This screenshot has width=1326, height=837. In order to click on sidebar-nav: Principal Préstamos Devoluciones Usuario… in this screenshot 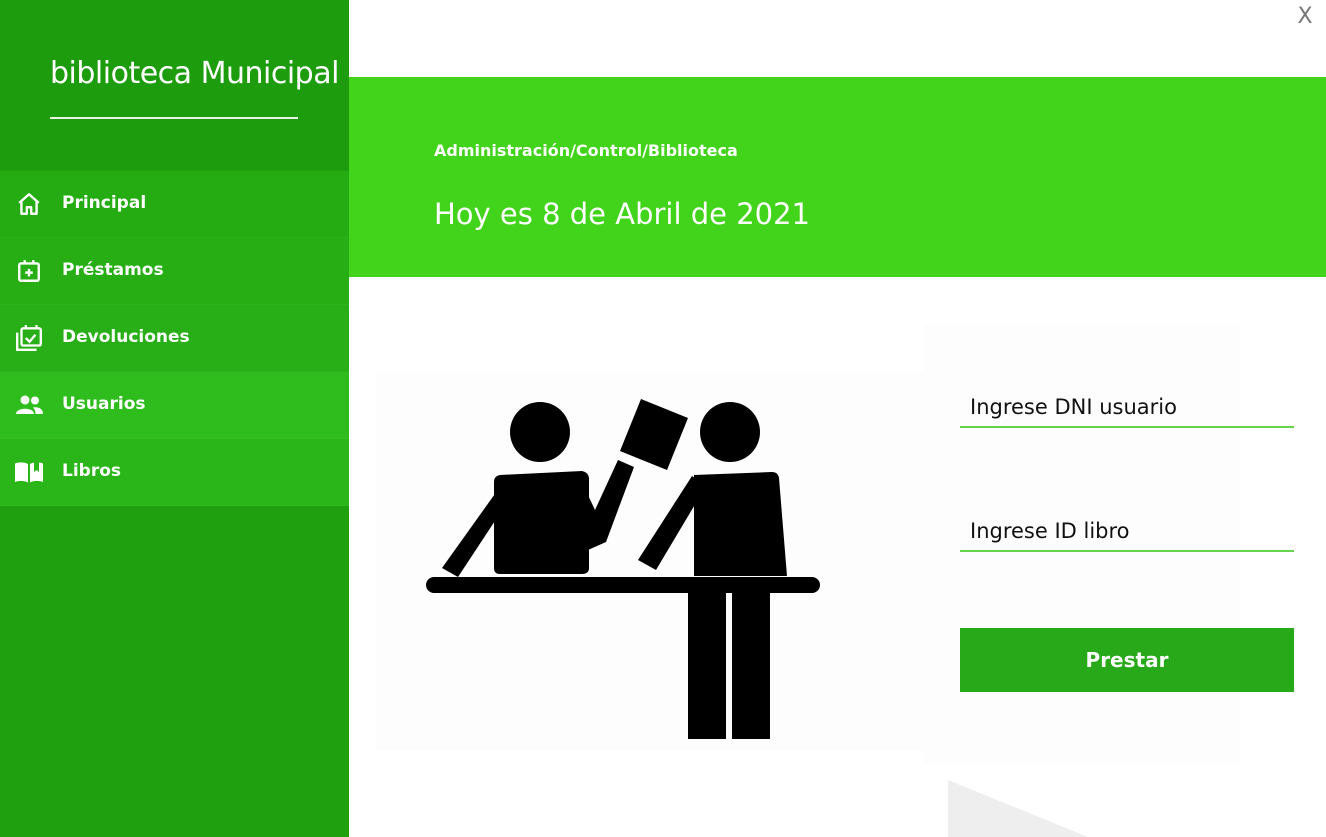, I will do `click(174, 338)`.